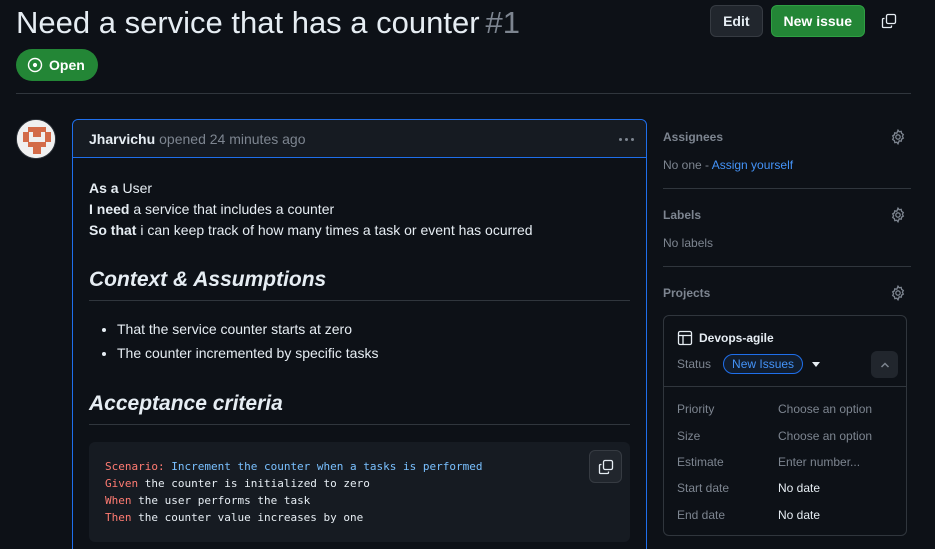  I want to click on story-keyword: So that, so click(113, 230).